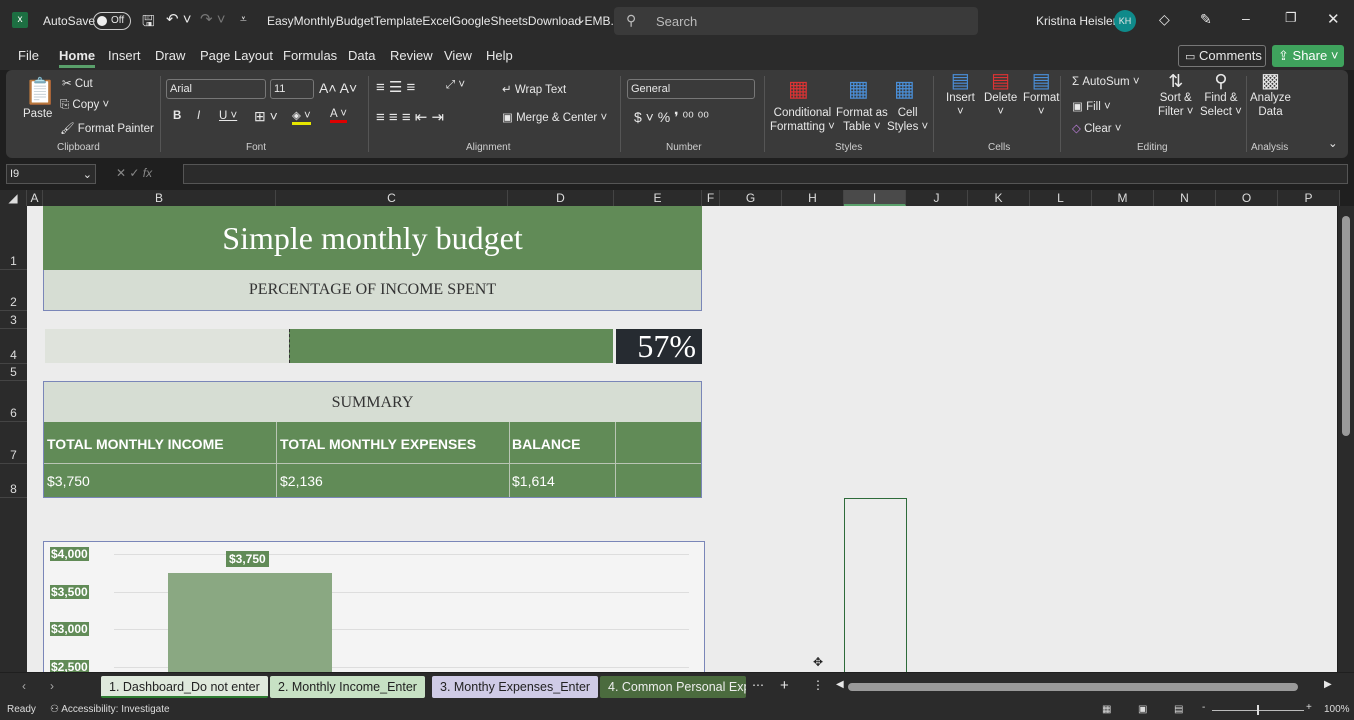 This screenshot has width=1354, height=720. What do you see at coordinates (361, 55) in the screenshot?
I see `menu-data: Data` at bounding box center [361, 55].